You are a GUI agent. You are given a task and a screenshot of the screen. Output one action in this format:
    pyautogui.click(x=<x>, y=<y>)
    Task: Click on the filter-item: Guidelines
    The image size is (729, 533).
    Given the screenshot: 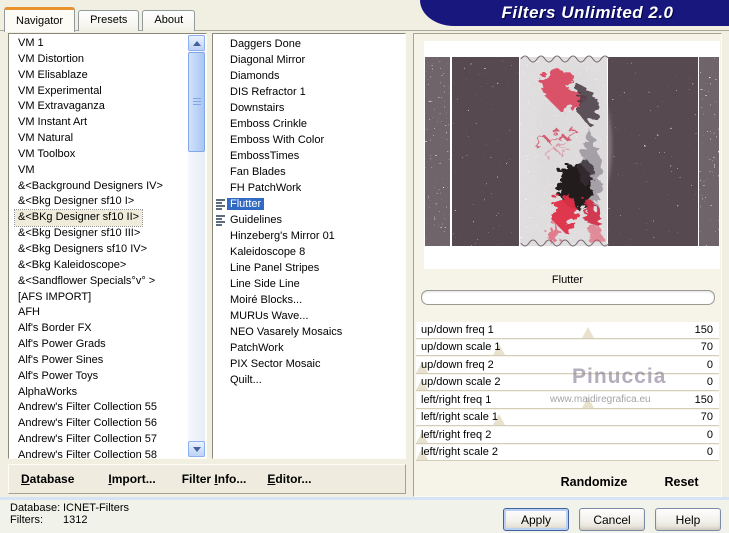 What is the action you would take?
    pyautogui.click(x=308, y=220)
    